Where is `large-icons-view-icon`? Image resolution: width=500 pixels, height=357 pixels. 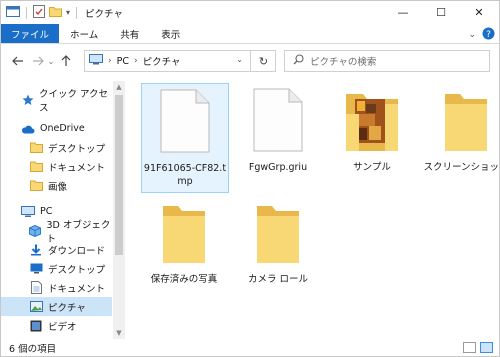
large-icons-view-icon is located at coordinates (486, 347).